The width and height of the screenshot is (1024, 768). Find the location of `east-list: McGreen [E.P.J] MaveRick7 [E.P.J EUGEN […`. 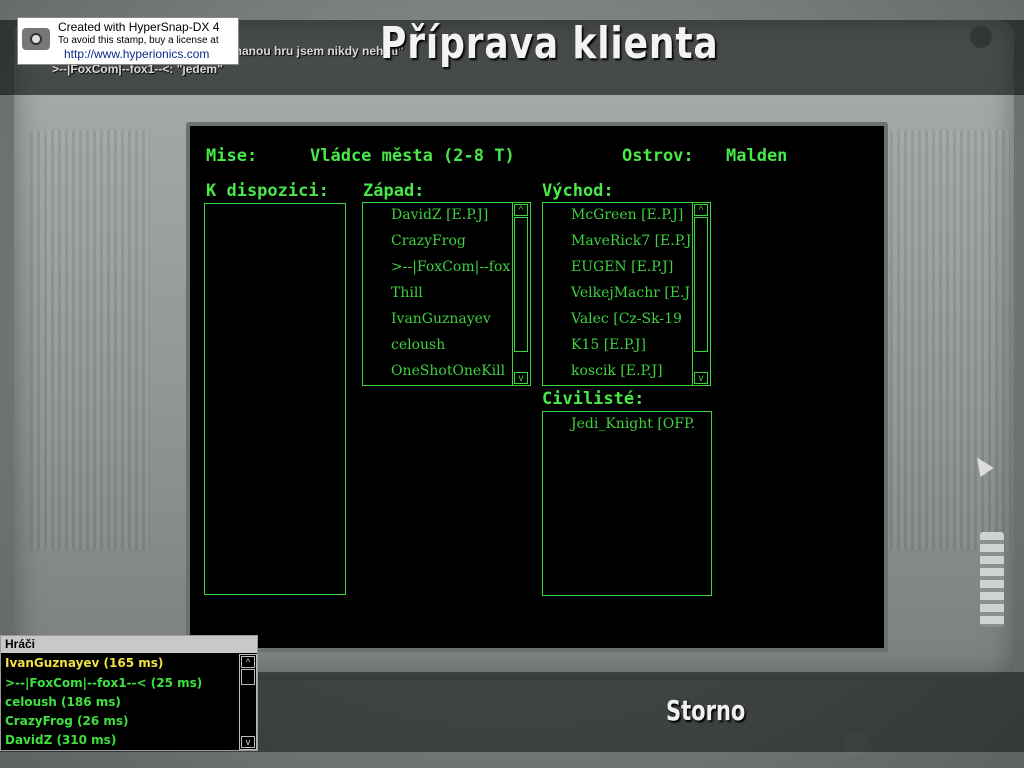

east-list: McGreen [E.P.J] MaveRick7 [E.P.J EUGEN [… is located at coordinates (626, 294).